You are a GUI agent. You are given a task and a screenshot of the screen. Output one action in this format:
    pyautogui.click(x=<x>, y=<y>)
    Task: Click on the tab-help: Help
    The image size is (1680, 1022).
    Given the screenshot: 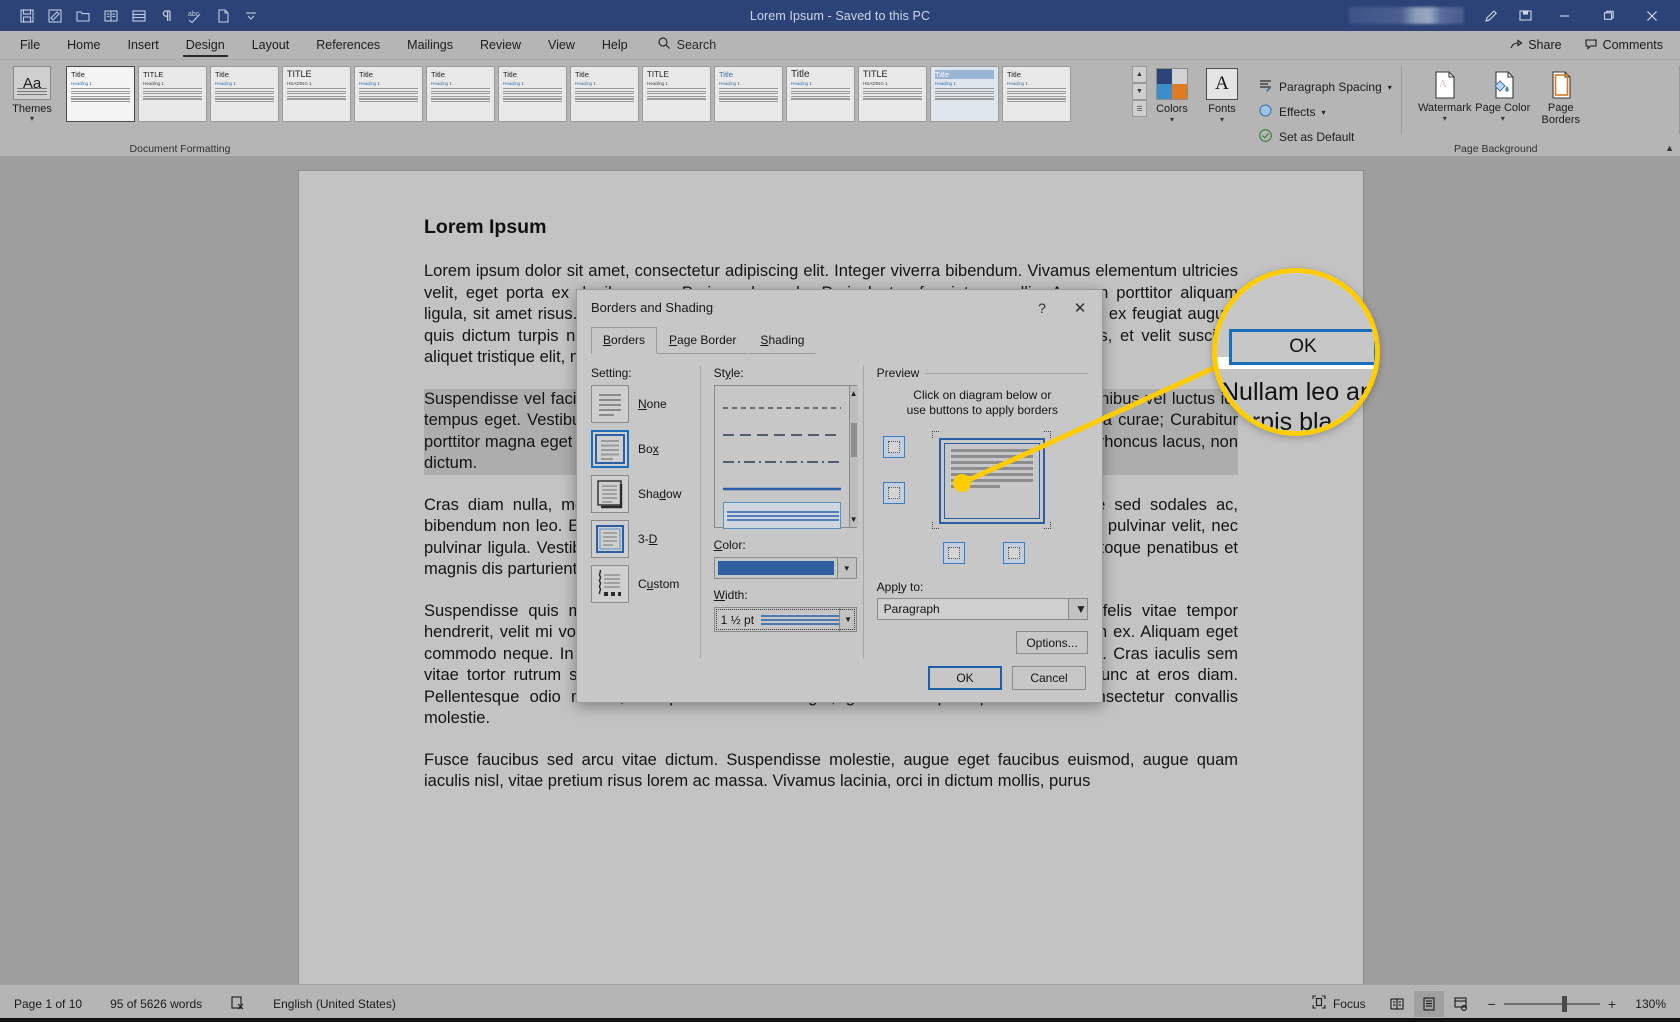 What is the action you would take?
    pyautogui.click(x=615, y=45)
    